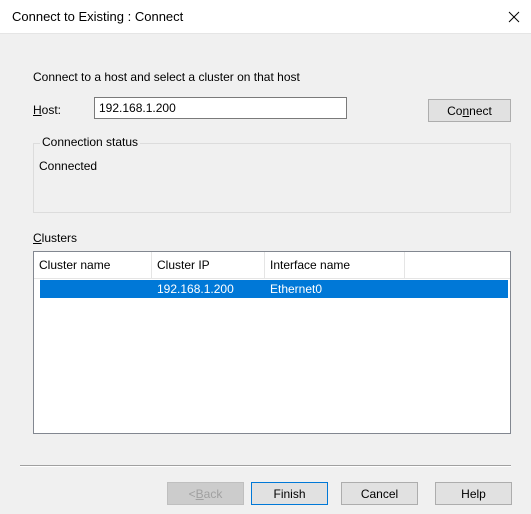 This screenshot has width=531, height=514. I want to click on host-input: 192.168.1.200, so click(220, 108).